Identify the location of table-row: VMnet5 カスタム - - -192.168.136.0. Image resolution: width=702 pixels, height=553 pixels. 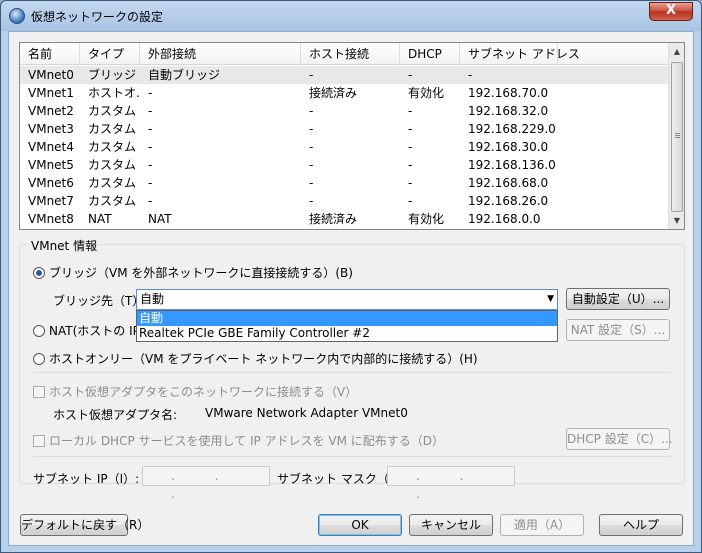
(345, 165).